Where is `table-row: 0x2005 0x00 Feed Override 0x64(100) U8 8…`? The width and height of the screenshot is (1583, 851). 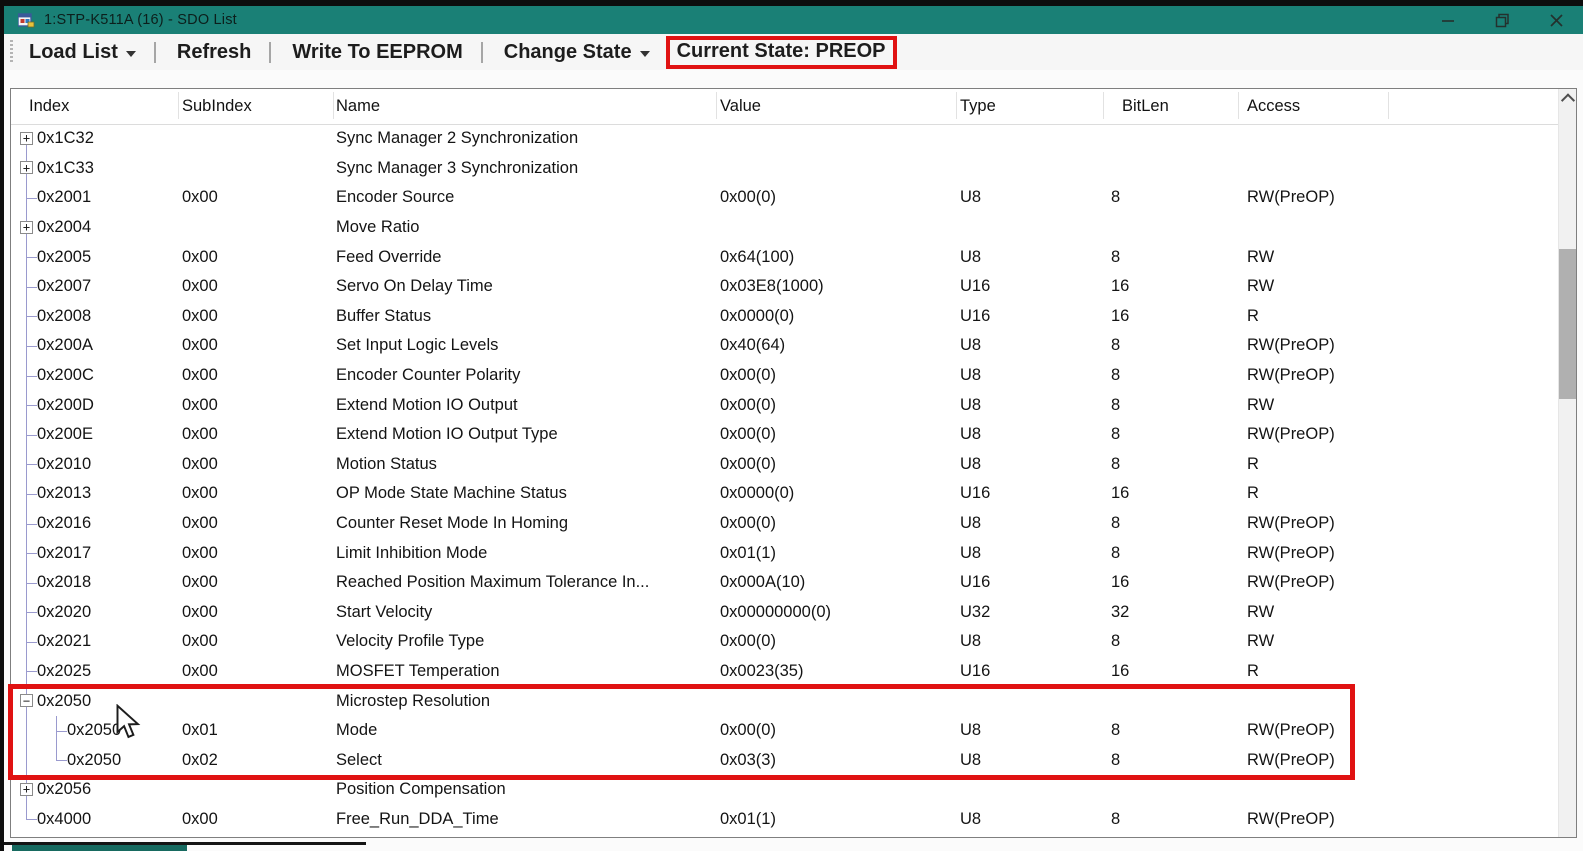 table-row: 0x2005 0x00 Feed Override 0x64(100) U8 8… is located at coordinates (784, 257).